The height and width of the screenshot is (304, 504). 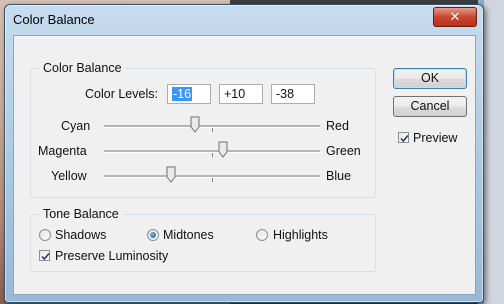 What do you see at coordinates (300, 235) in the screenshot?
I see `highlights-label: Highlights` at bounding box center [300, 235].